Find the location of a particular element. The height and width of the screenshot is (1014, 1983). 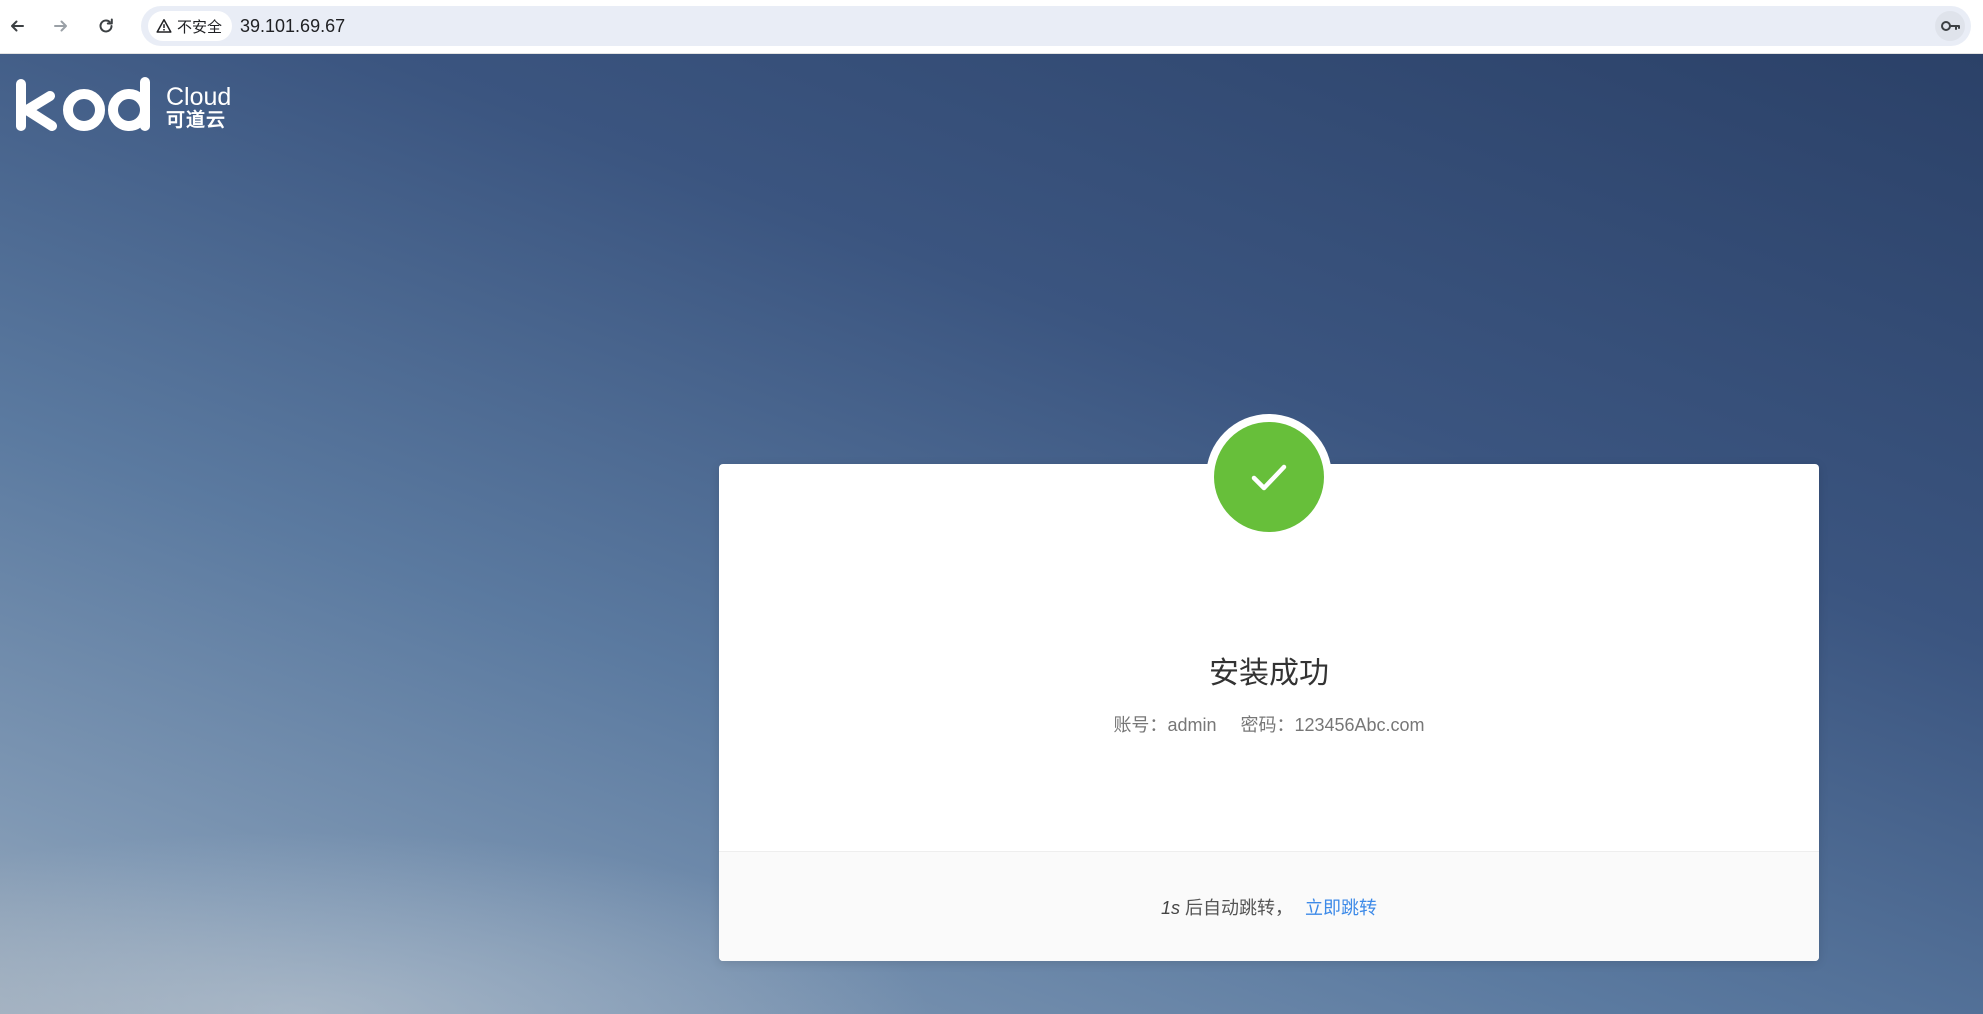

arrow-right-icon is located at coordinates (60, 26).